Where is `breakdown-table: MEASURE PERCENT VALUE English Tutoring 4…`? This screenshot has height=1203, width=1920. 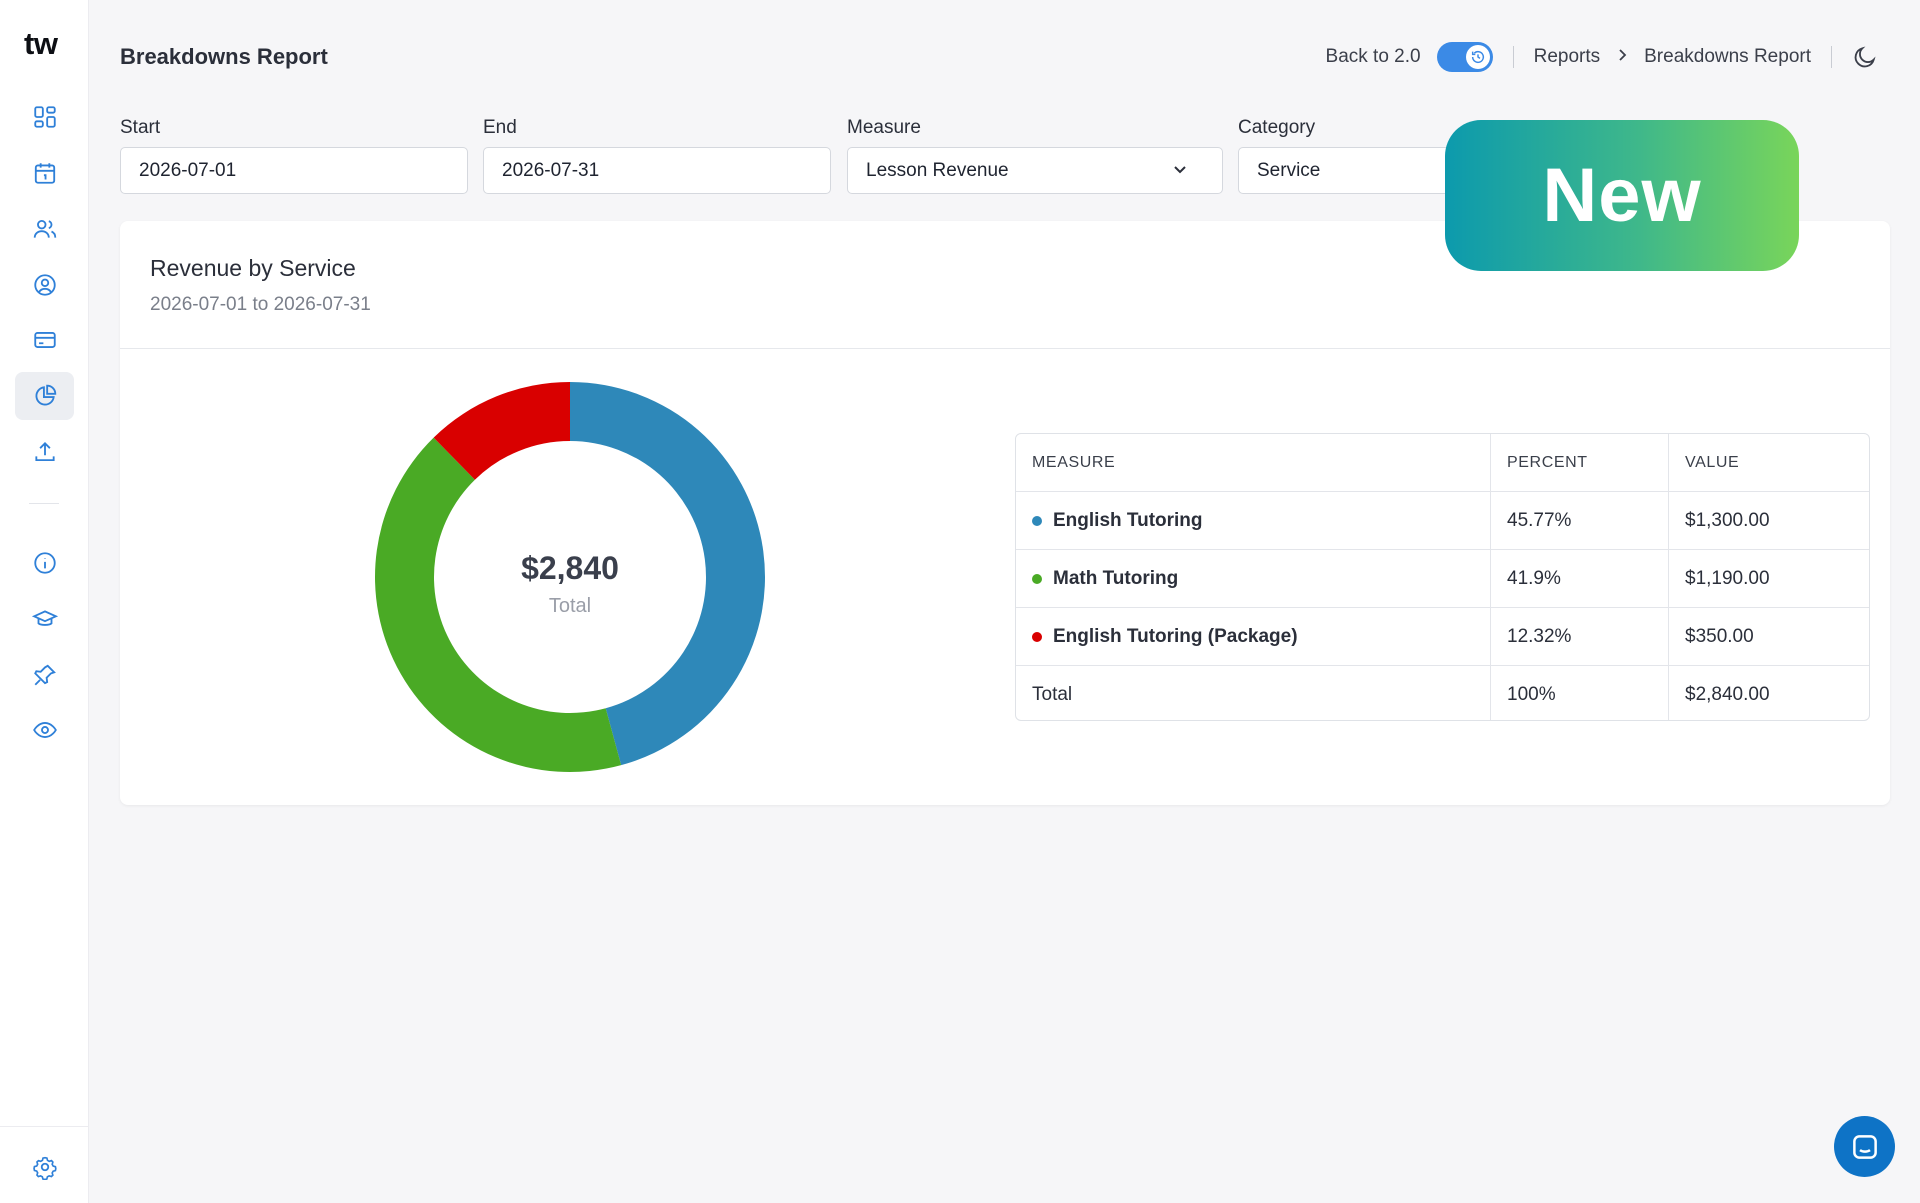 breakdown-table: MEASURE PERCENT VALUE English Tutoring 4… is located at coordinates (1442, 577).